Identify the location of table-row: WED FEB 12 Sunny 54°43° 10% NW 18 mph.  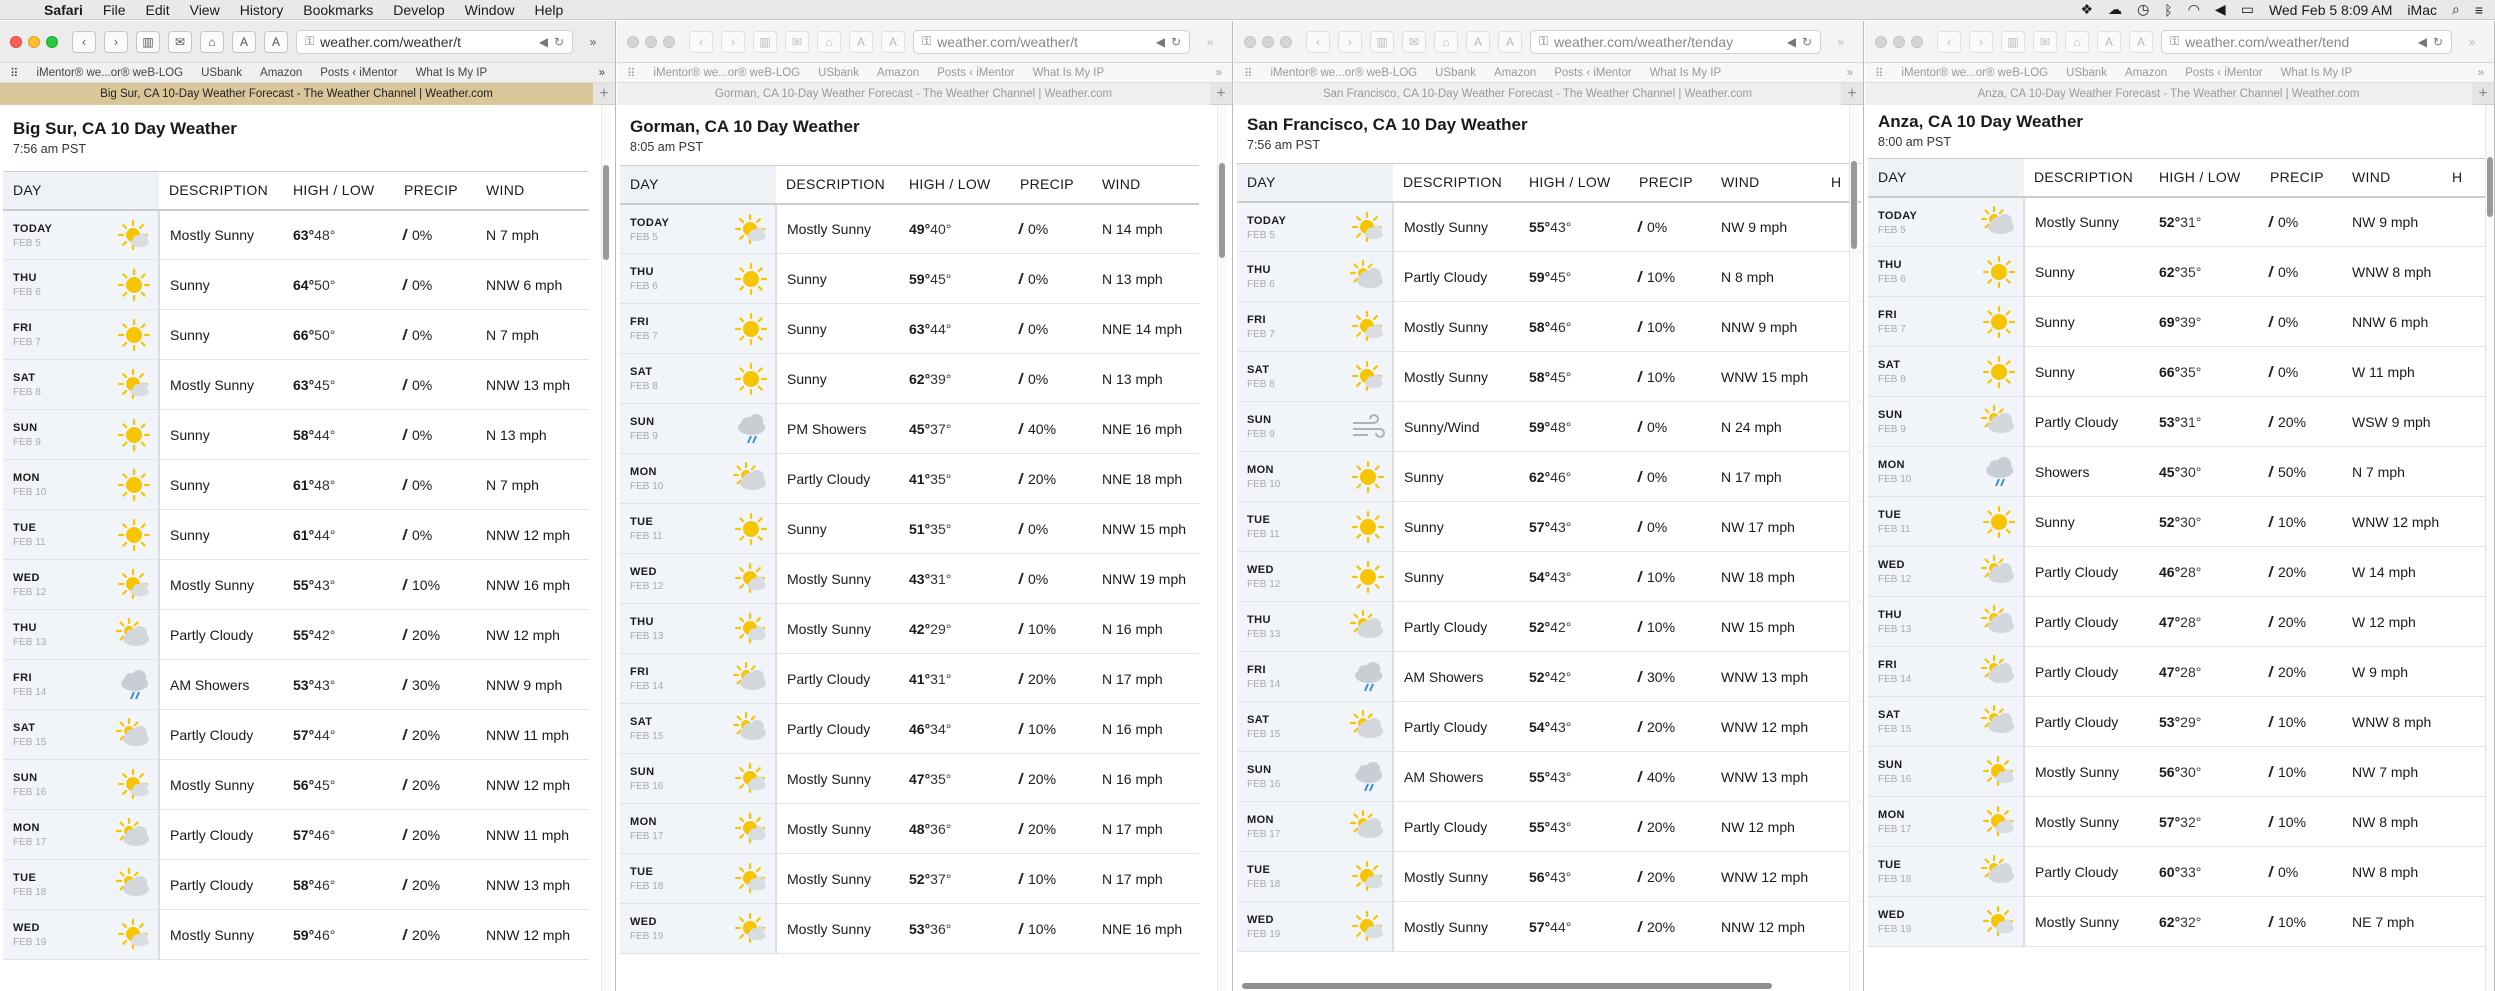
(1549, 576).